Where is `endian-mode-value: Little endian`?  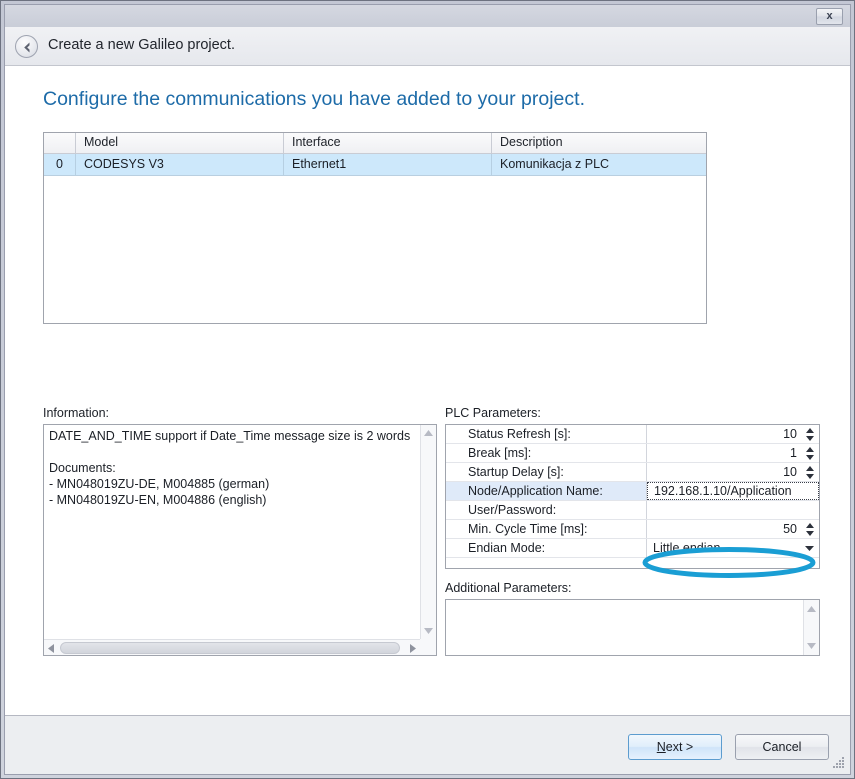 endian-mode-value: Little endian is located at coordinates (687, 548).